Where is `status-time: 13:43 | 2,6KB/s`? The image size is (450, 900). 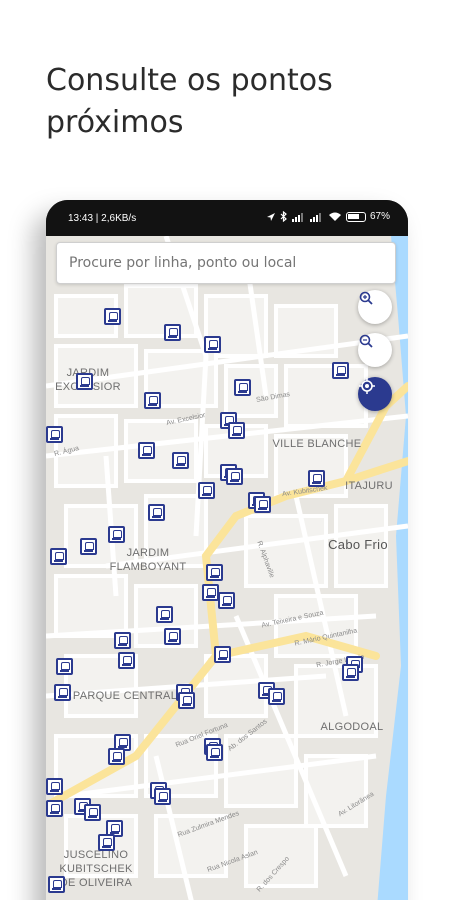 status-time: 13:43 | 2,6KB/s is located at coordinates (102, 218).